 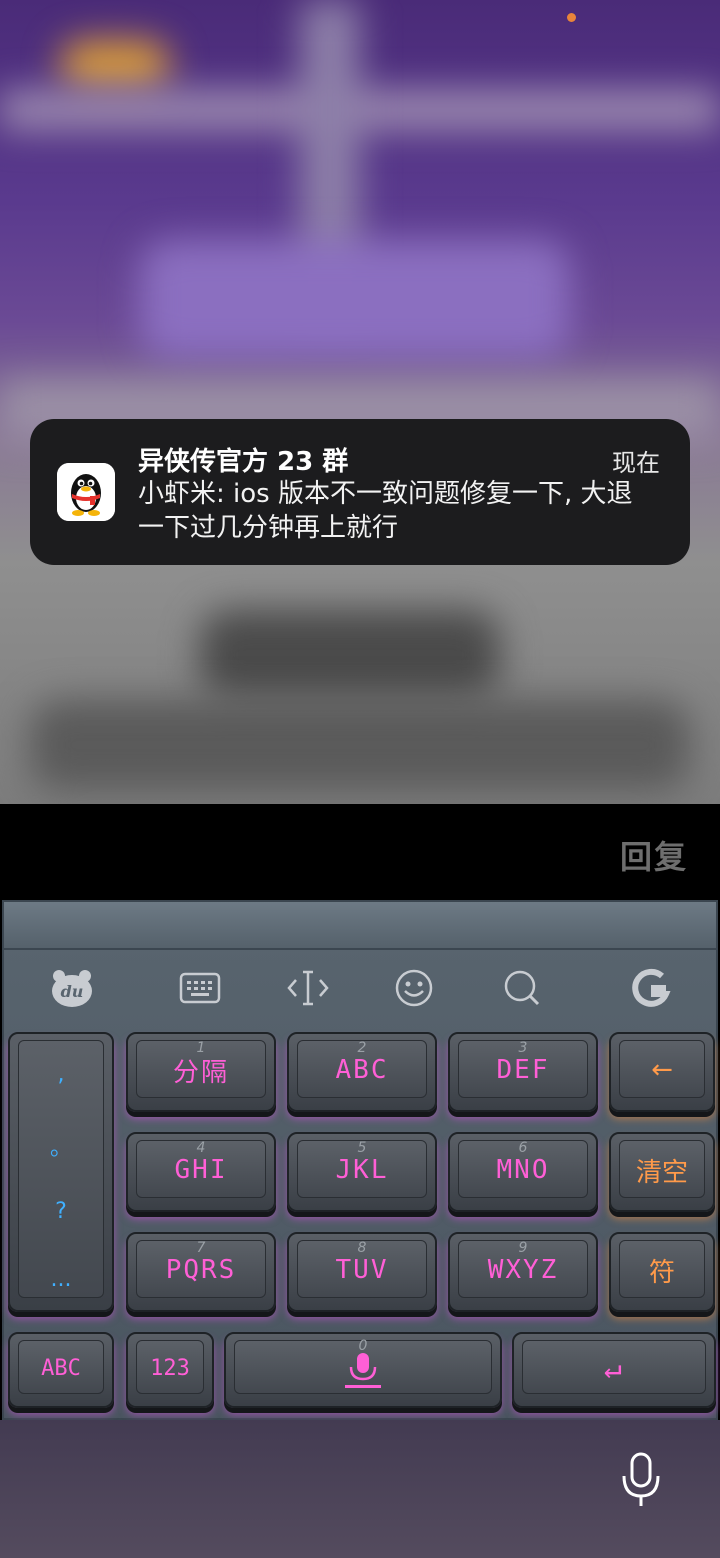 I want to click on bottom-bar, so click(x=360, y=1489).